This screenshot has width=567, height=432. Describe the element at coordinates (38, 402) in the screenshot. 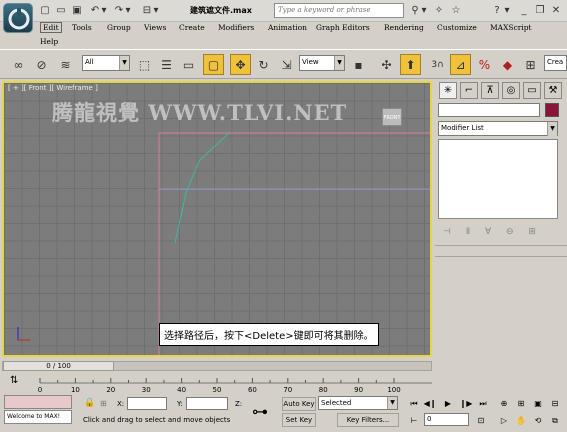

I see `maxscript-mini-listener-pink` at that location.